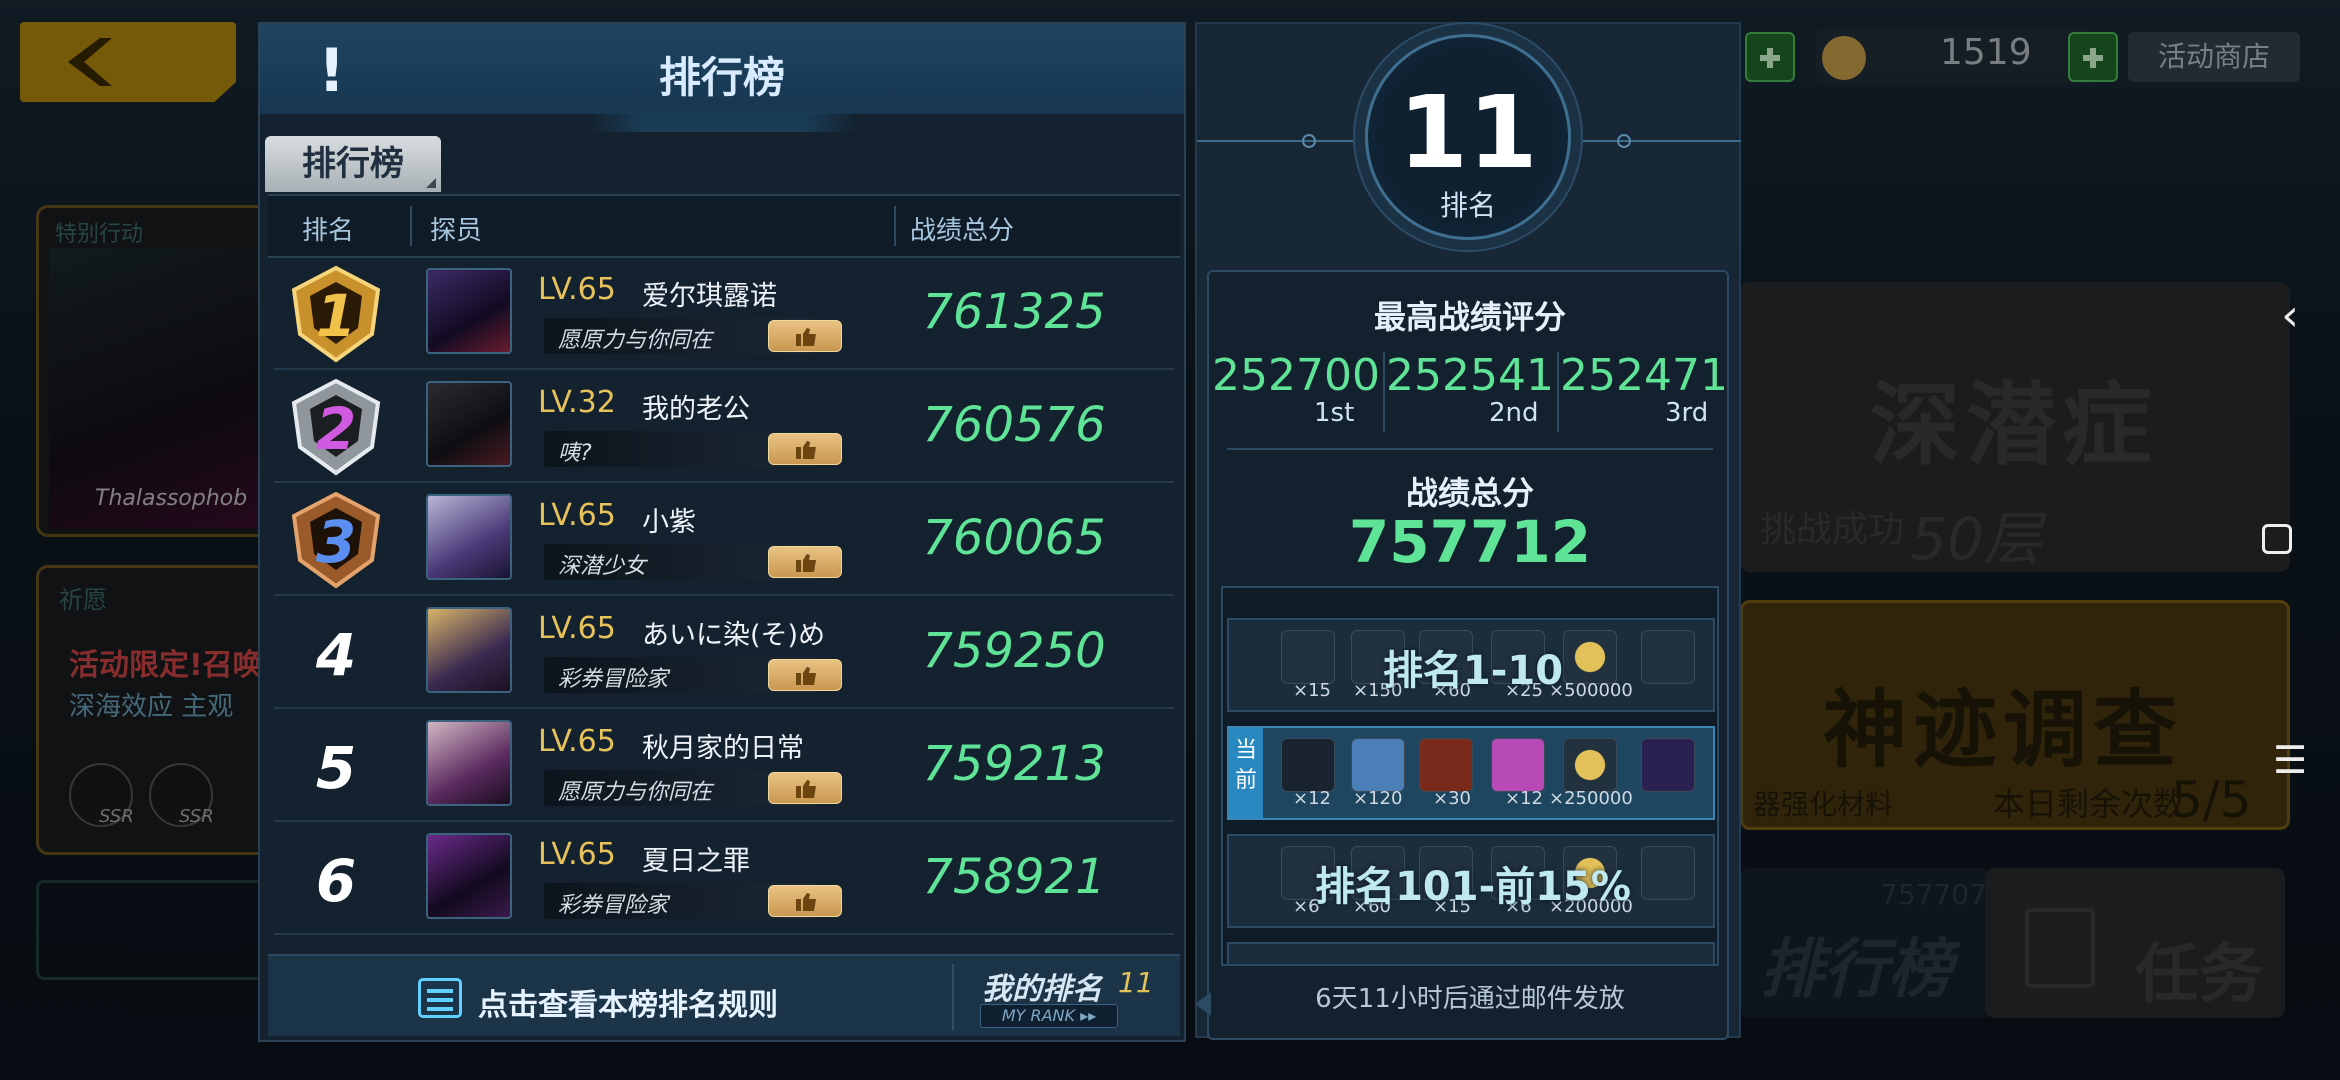  What do you see at coordinates (953, 997) in the screenshot?
I see `footer-divider` at bounding box center [953, 997].